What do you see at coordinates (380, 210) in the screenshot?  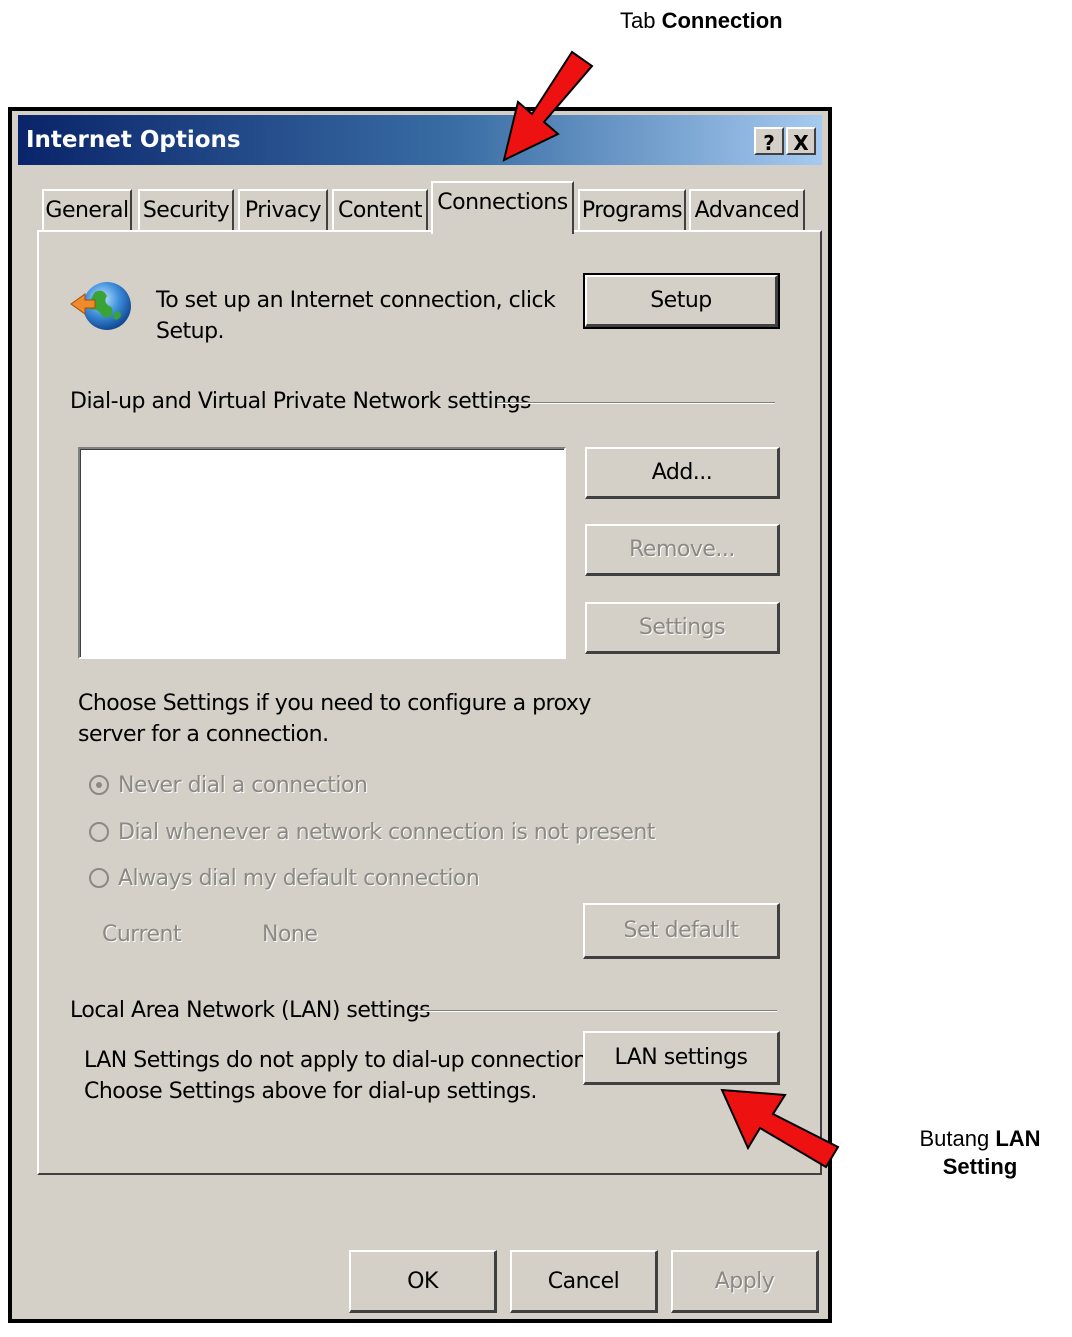 I see `tab-content: Content` at bounding box center [380, 210].